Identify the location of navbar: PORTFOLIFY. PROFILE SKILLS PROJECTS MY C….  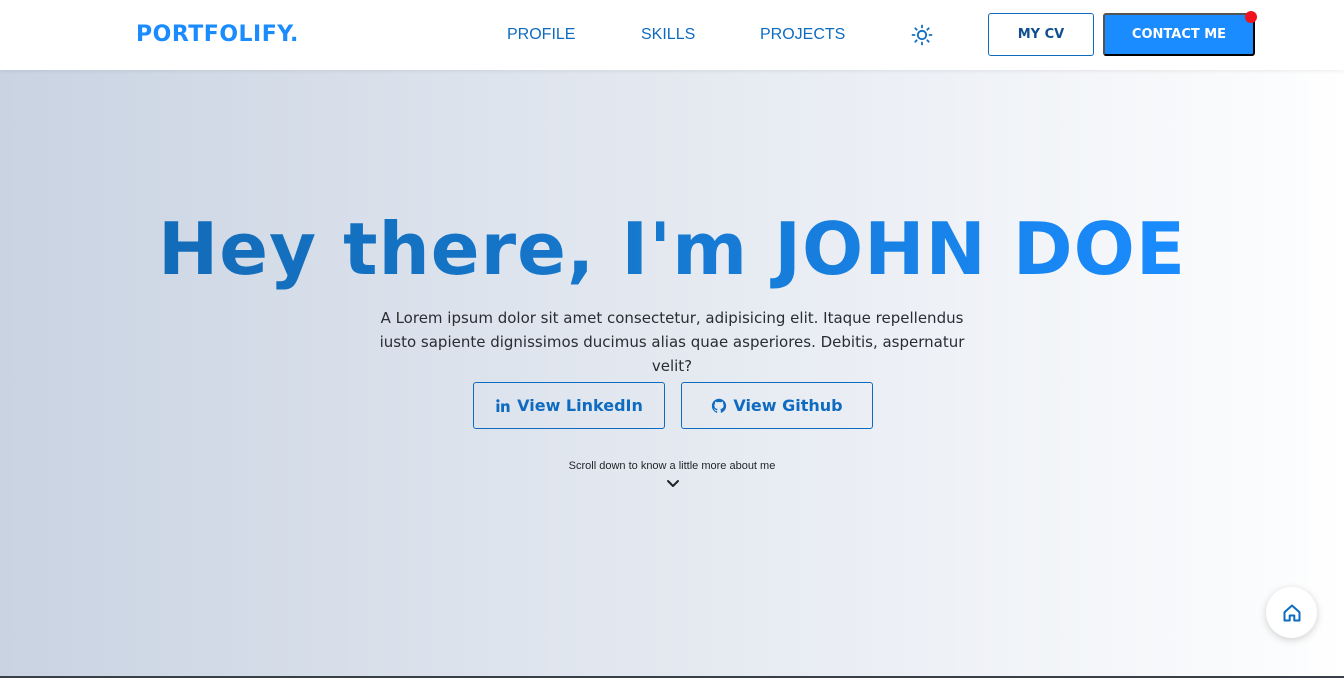
(672, 35).